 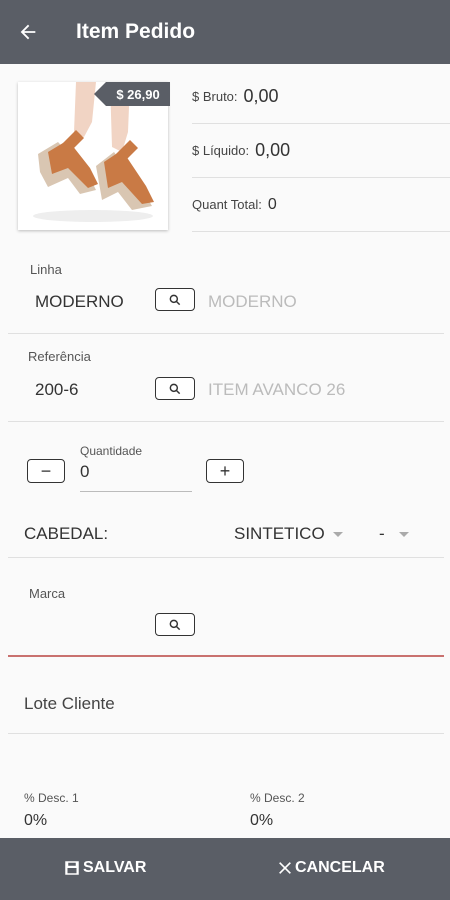 What do you see at coordinates (277, 798) in the screenshot?
I see `desc2-label: % Desc. 2` at bounding box center [277, 798].